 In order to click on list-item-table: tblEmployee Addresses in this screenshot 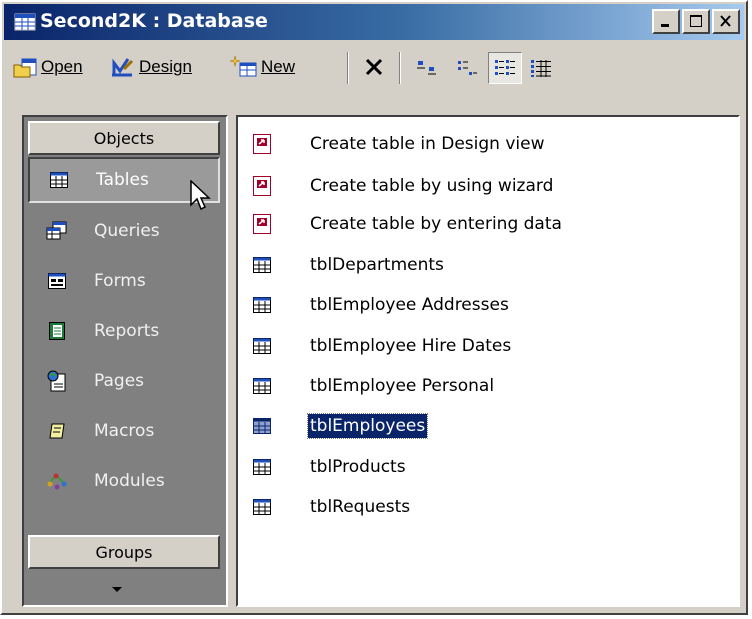, I will do `click(380, 305)`.